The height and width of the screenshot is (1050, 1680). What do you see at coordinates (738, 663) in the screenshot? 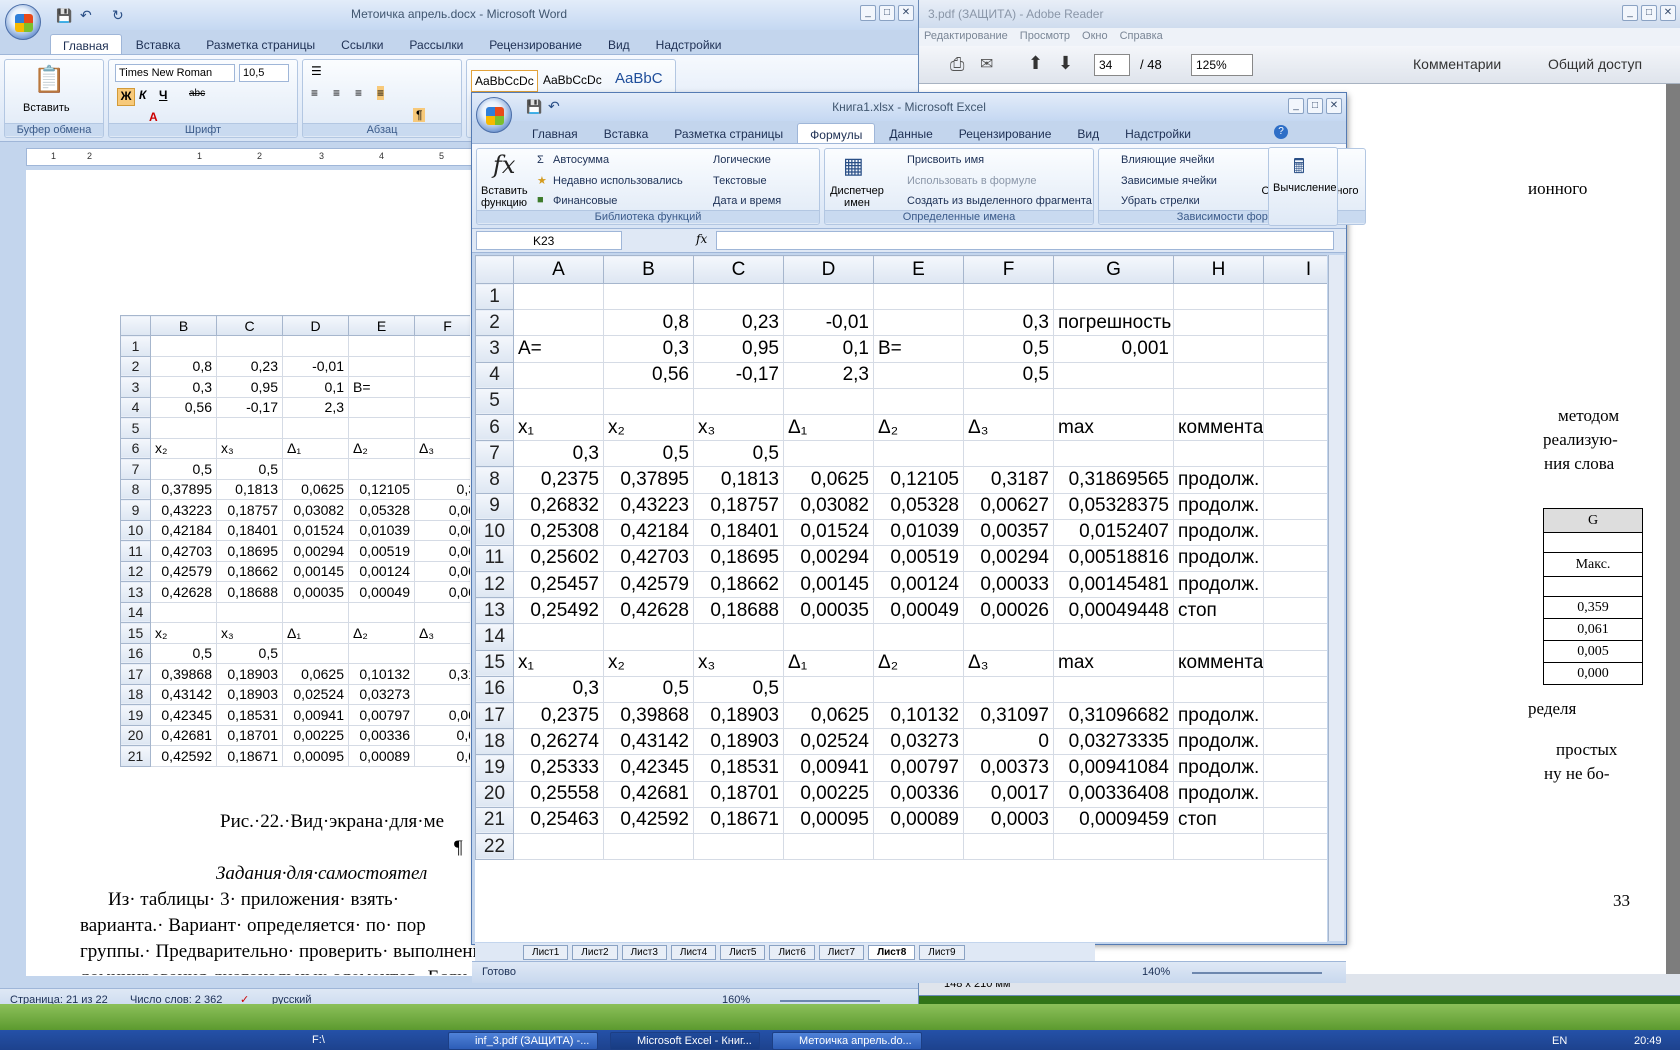
I see `cell: x₃` at bounding box center [738, 663].